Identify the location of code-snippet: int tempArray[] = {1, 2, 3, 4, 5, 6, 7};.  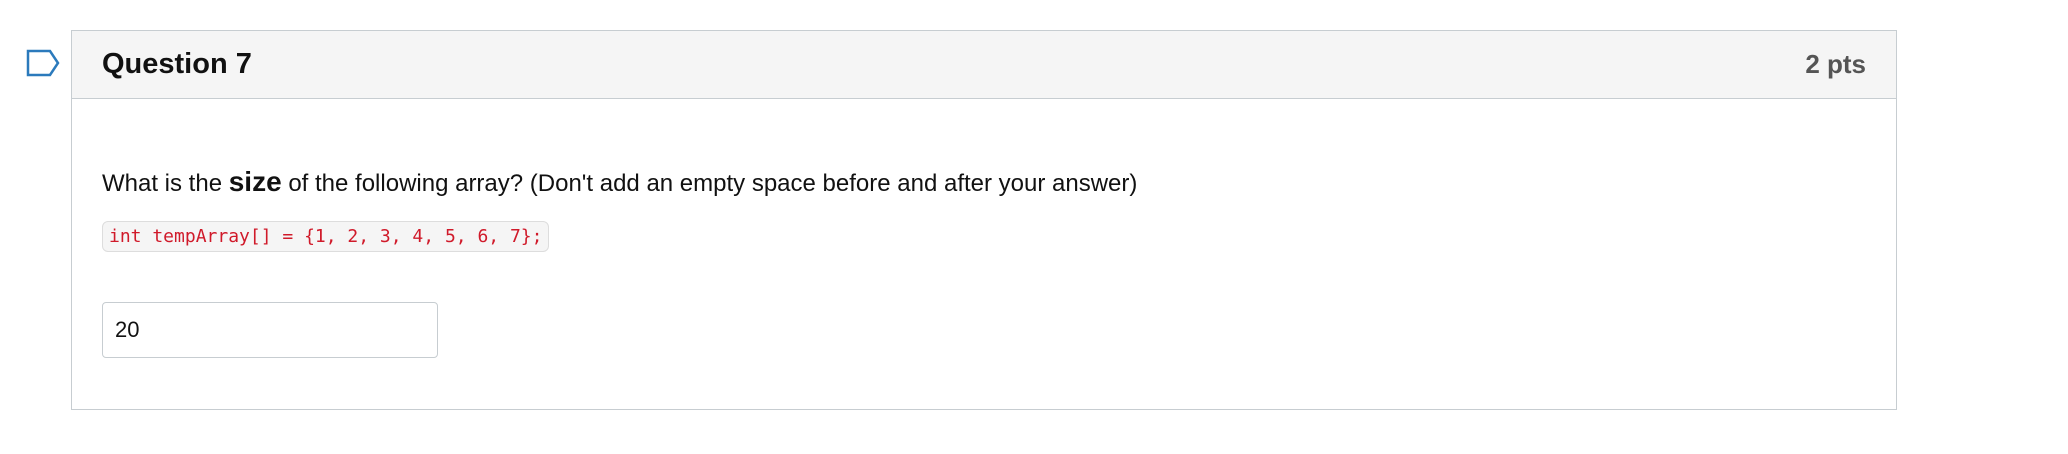
(326, 236).